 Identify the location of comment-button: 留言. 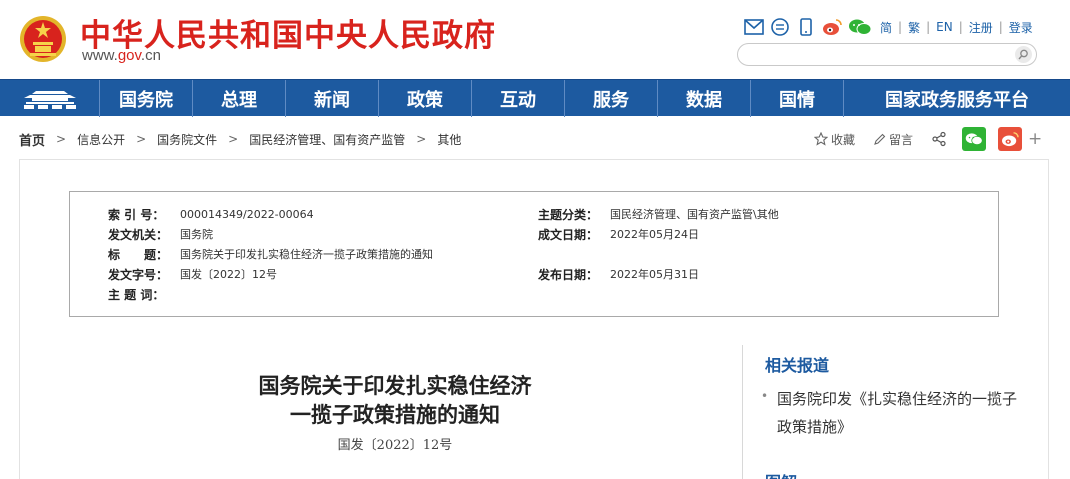
(893, 139).